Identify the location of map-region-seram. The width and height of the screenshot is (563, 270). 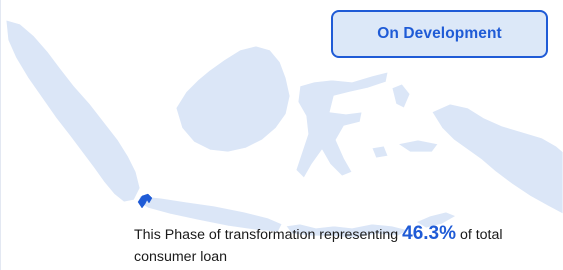
(418, 146).